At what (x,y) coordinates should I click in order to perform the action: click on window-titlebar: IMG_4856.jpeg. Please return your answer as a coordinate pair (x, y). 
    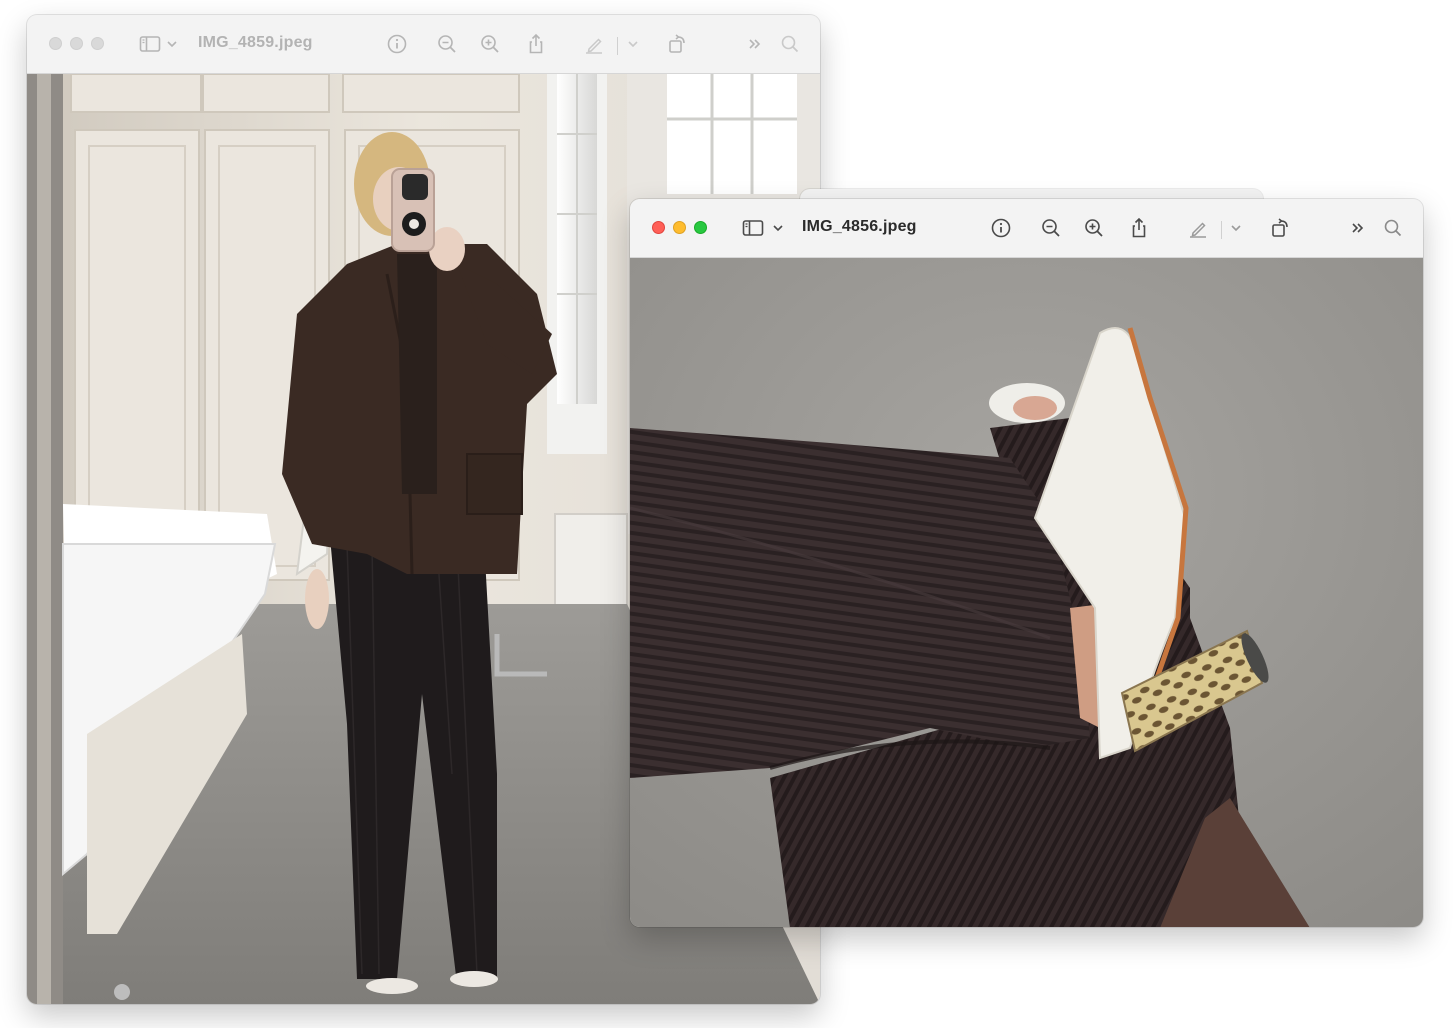
    Looking at the image, I should click on (1026, 228).